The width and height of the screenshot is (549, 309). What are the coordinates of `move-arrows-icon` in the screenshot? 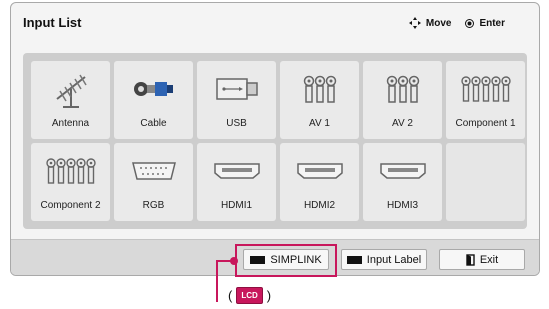 It's located at (414, 23).